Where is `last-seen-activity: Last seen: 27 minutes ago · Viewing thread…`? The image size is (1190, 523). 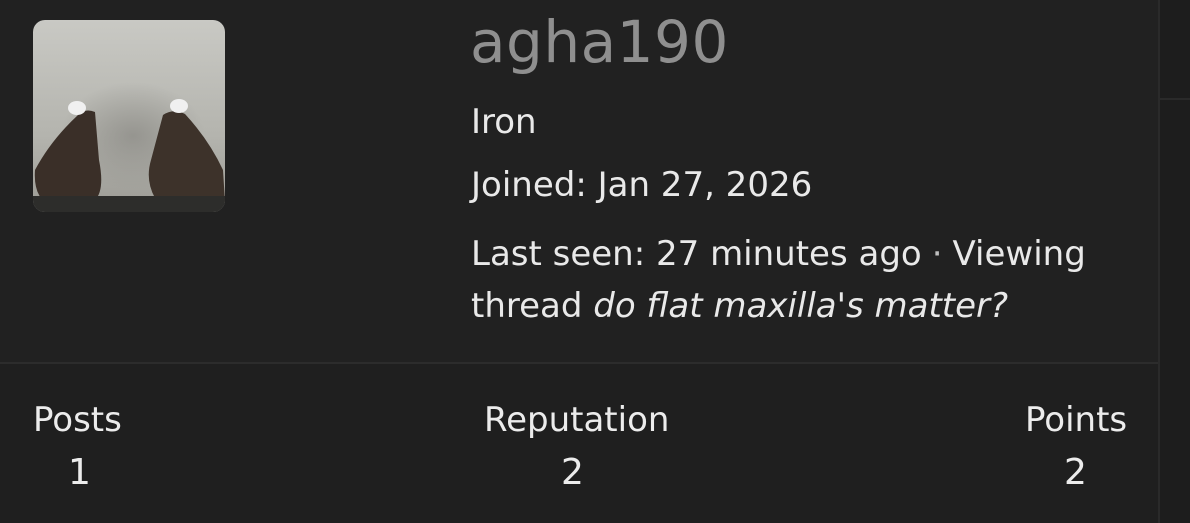
last-seen-activity: Last seen: 27 minutes ago · Viewing thread… is located at coordinates (806, 280).